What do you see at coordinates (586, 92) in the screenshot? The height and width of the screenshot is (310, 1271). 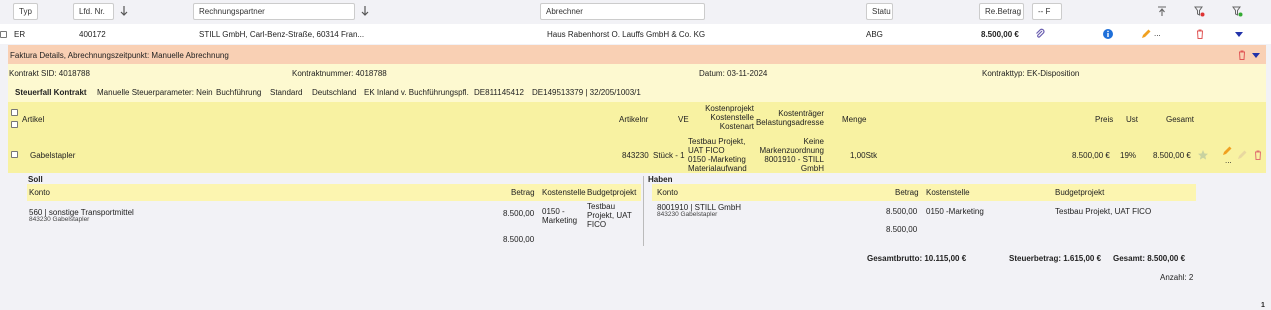 I see `steuerfall-item: DE149513379 | 32/205/1003/1` at bounding box center [586, 92].